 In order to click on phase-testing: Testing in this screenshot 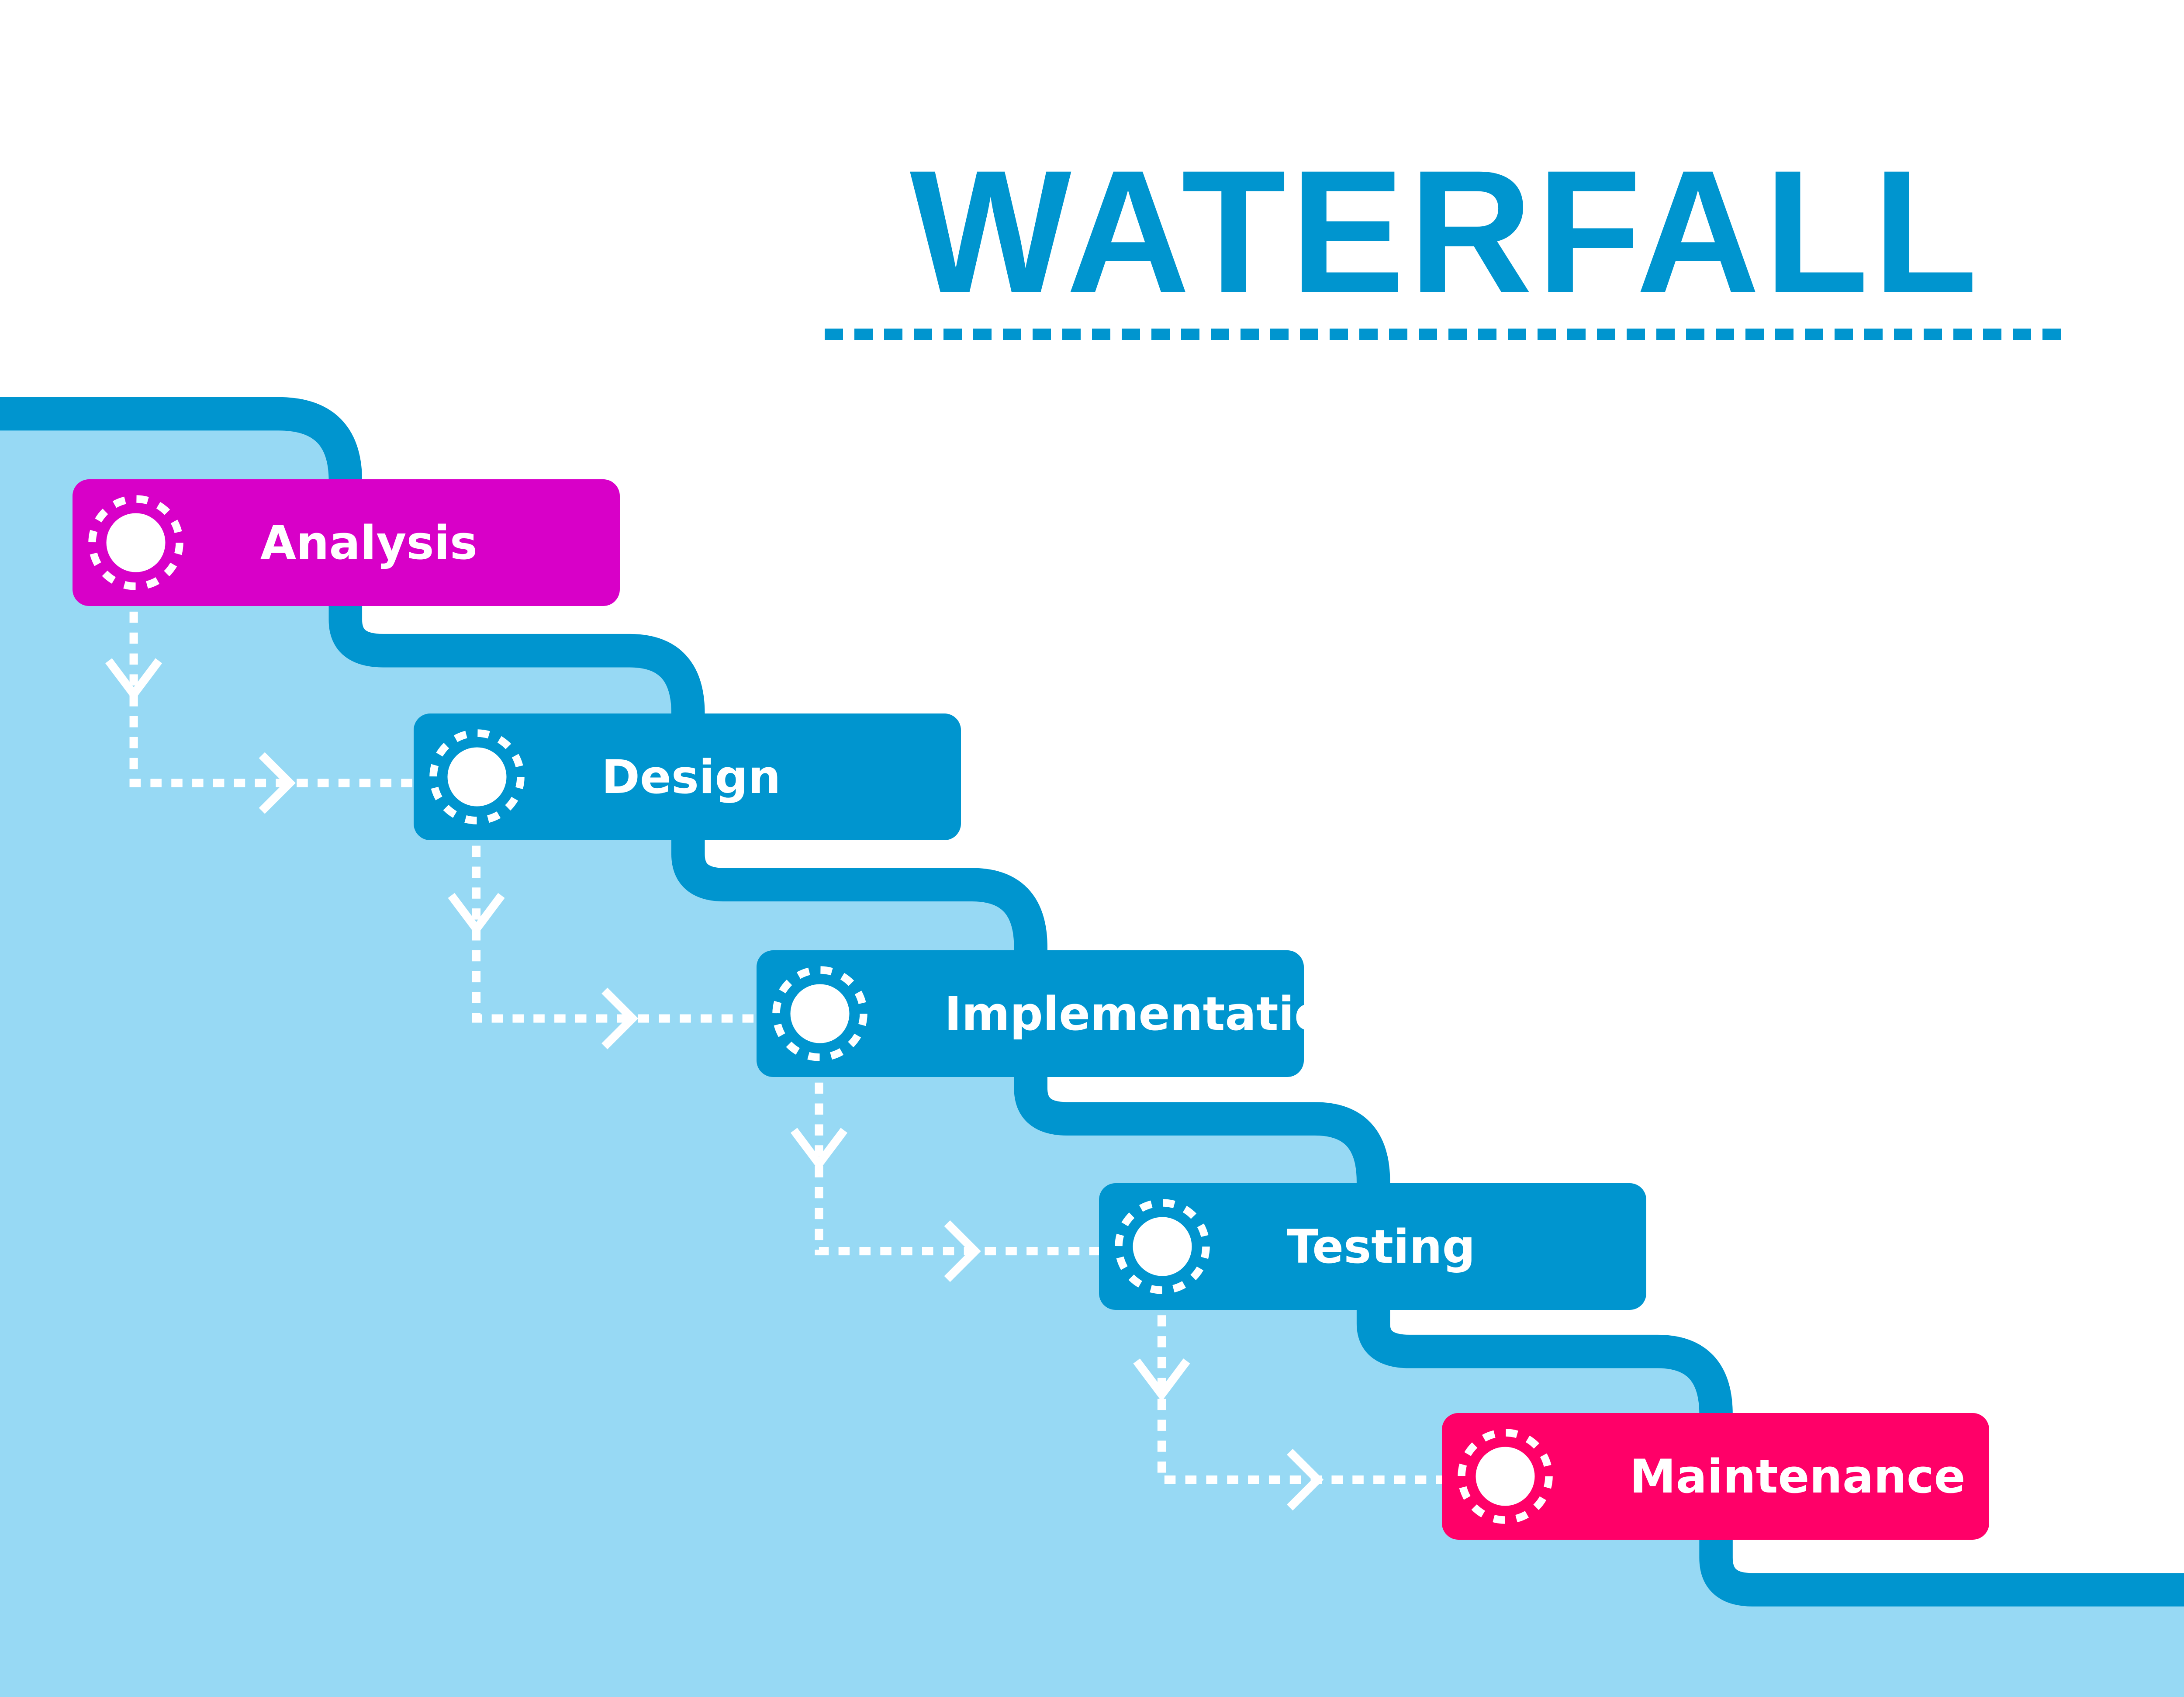, I will do `click(1372, 1246)`.